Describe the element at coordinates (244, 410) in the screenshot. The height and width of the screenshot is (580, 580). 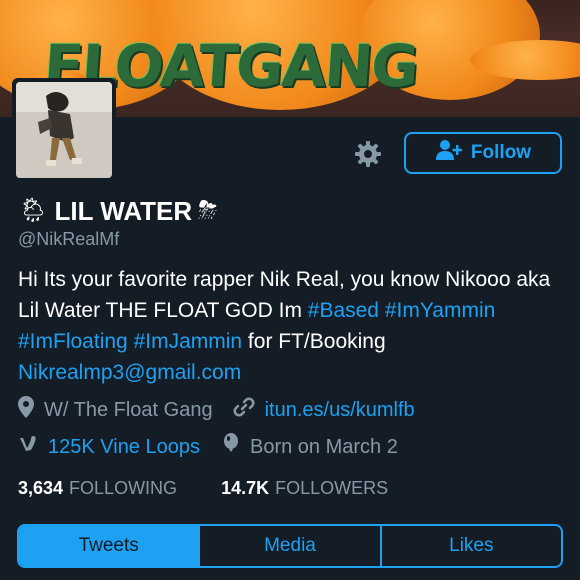
I see `link-icon` at that location.